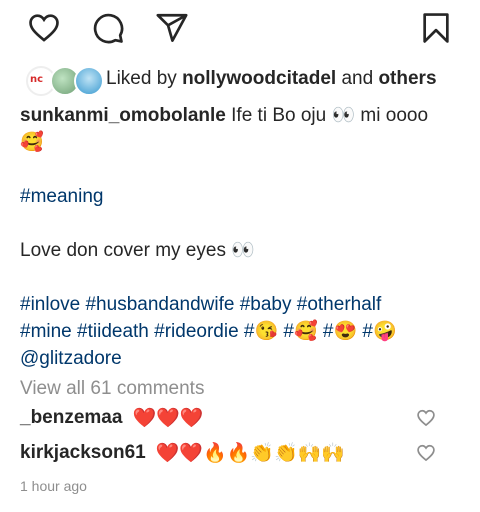 Image resolution: width=480 pixels, height=512 pixels. I want to click on comment-bubble-icon, so click(108, 28).